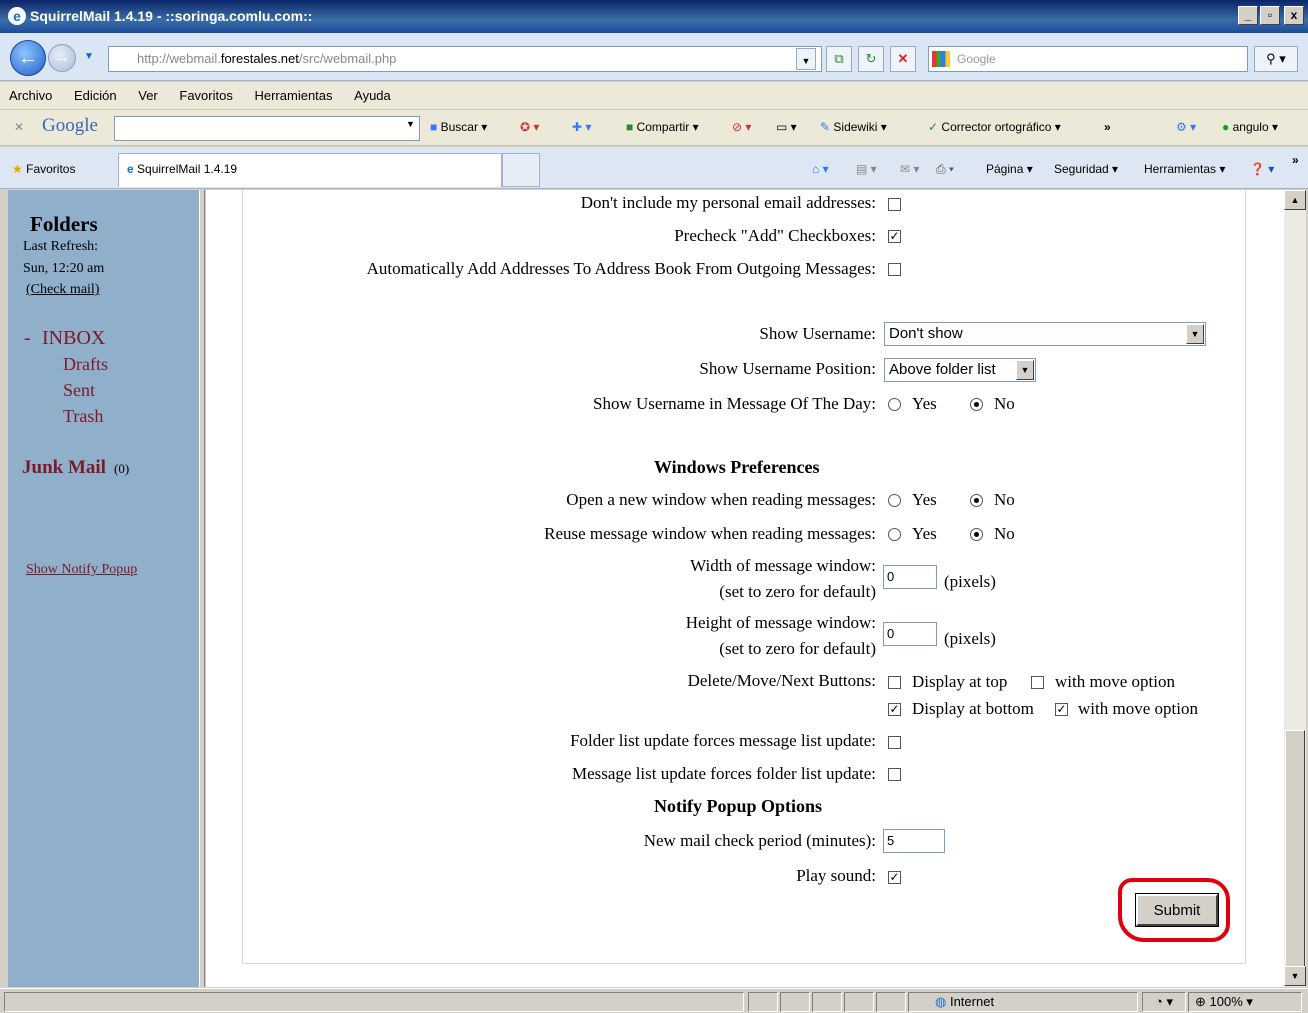 This screenshot has height=1013, width=1308. I want to click on herramientas-menu: Herramientas ▾, so click(1184, 169).